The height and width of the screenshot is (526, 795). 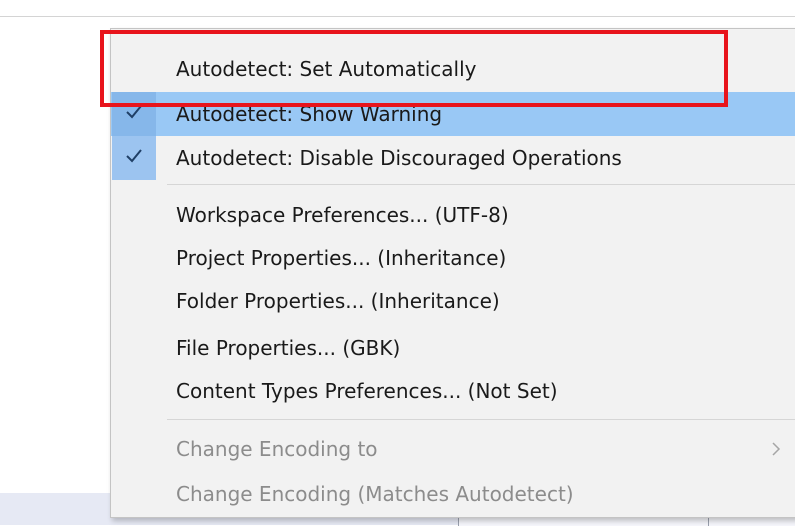 What do you see at coordinates (397, 16) in the screenshot?
I see `window-top-border` at bounding box center [397, 16].